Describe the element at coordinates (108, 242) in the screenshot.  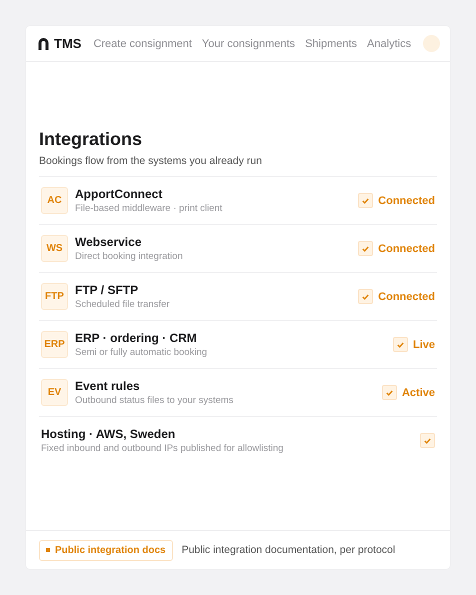
I see `integration-name: Webservice` at that location.